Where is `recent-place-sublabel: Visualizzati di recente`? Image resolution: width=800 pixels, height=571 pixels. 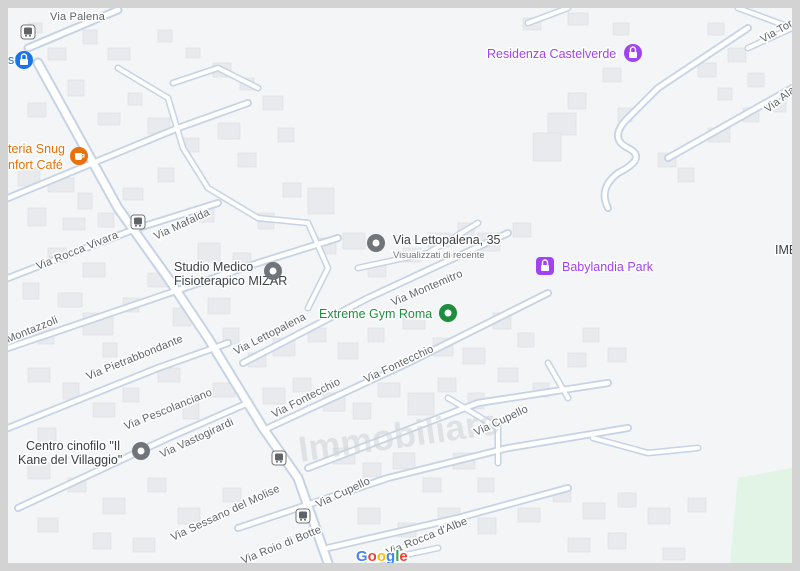 recent-place-sublabel: Visualizzati di recente is located at coordinates (439, 255).